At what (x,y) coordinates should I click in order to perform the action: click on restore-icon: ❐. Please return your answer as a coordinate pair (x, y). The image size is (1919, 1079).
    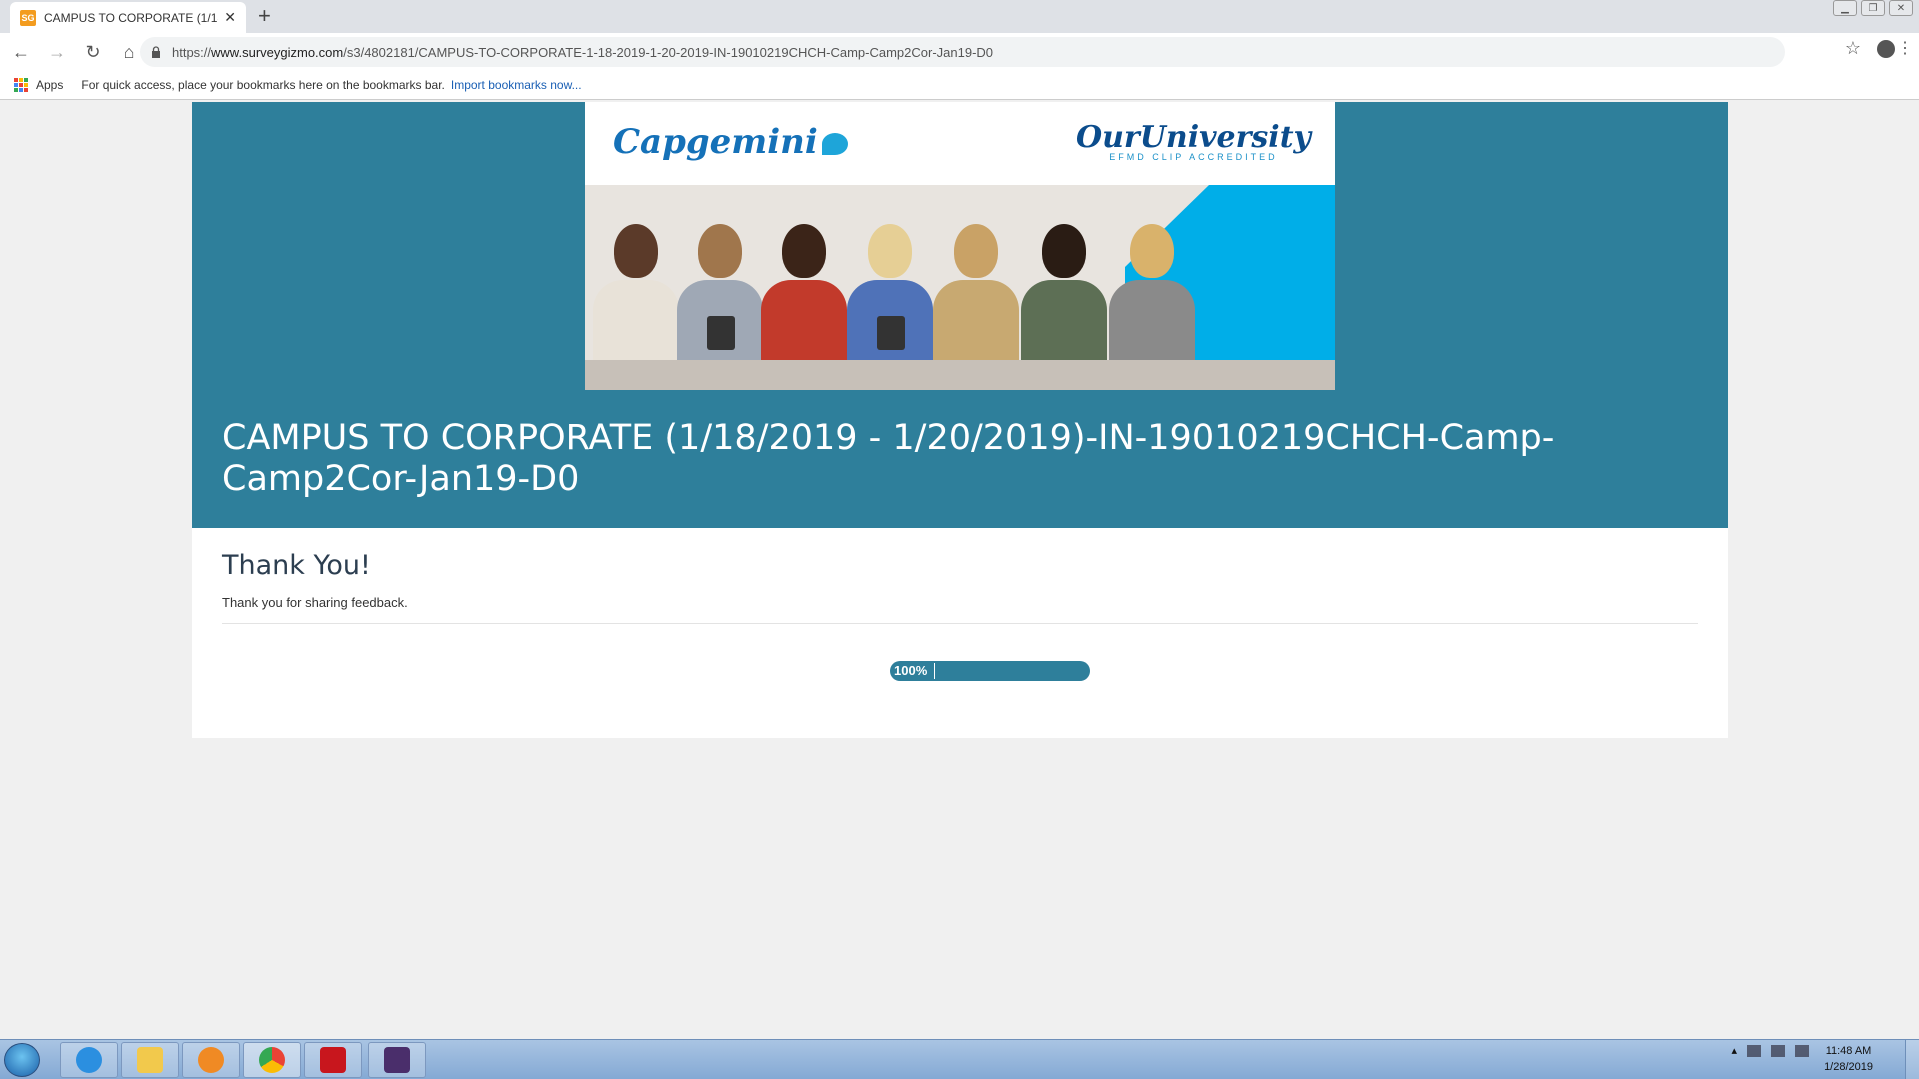
    Looking at the image, I should click on (1873, 8).